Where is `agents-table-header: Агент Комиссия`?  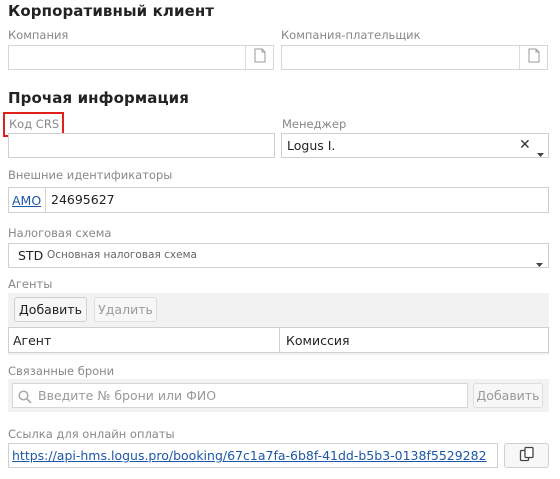 agents-table-header: Агент Комиссия is located at coordinates (278, 340).